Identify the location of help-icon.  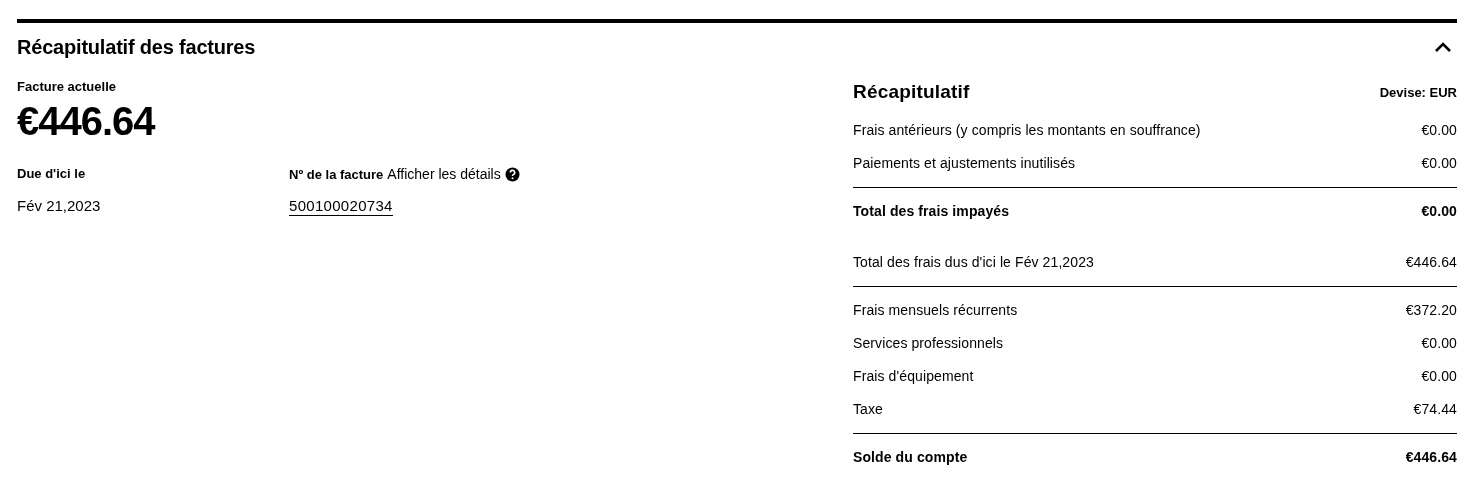
(512, 174).